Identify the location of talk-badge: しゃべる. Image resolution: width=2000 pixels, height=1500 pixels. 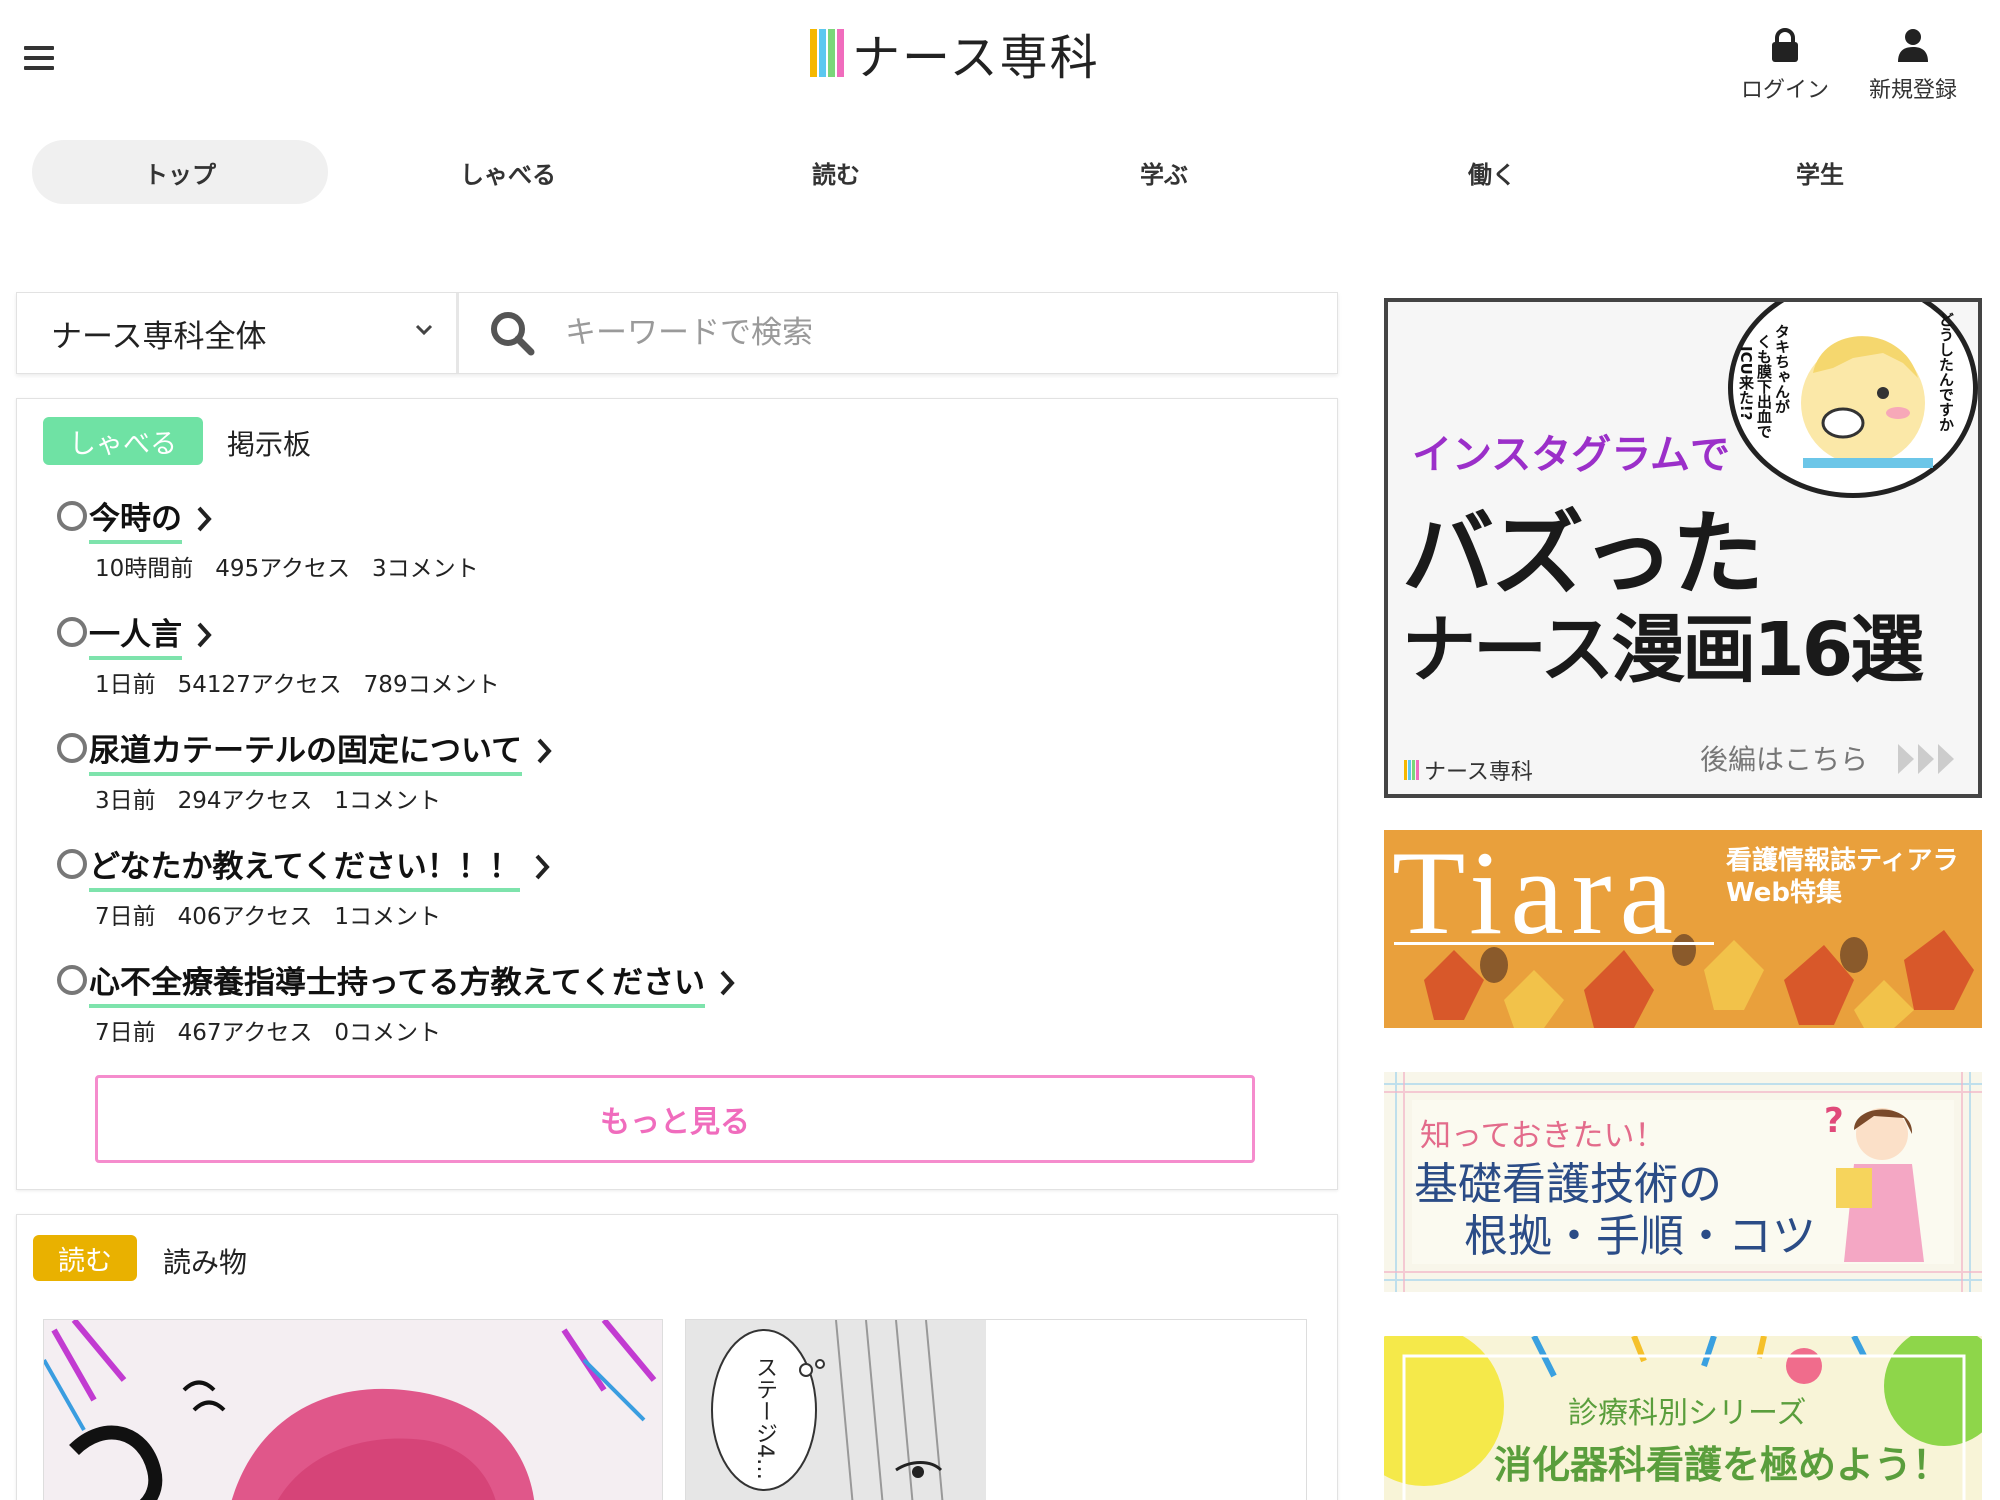
(123, 441).